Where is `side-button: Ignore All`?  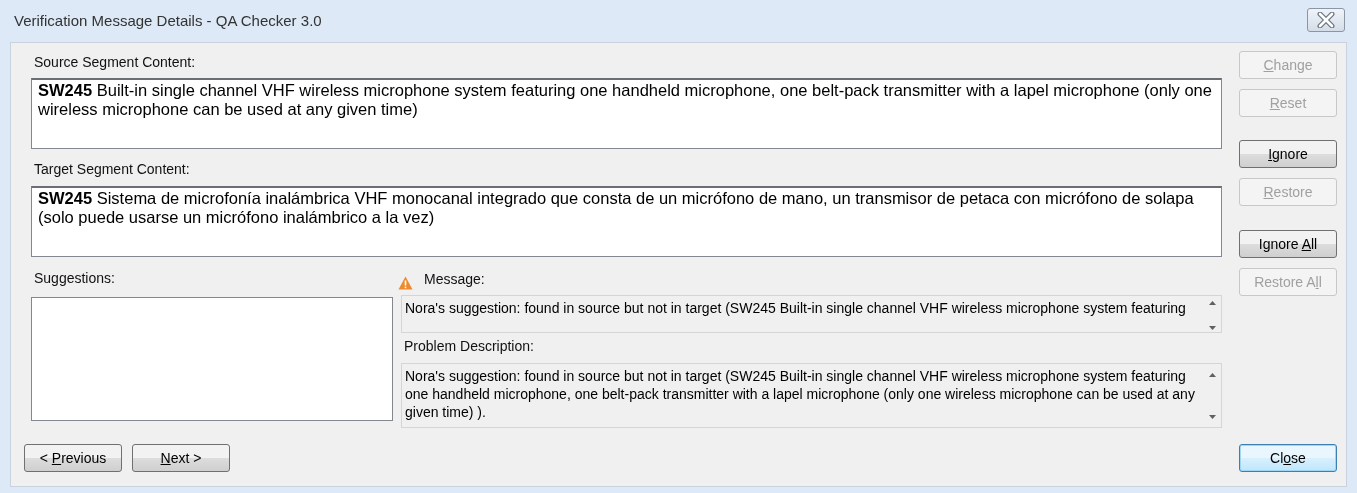 side-button: Ignore All is located at coordinates (1288, 244).